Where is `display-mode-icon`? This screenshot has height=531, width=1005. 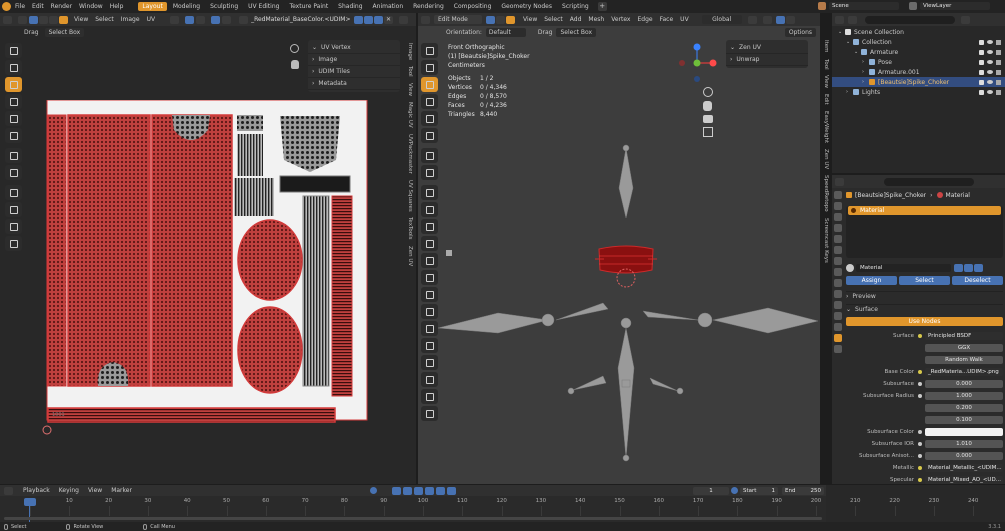
display-mode-icon is located at coordinates (852, 19).